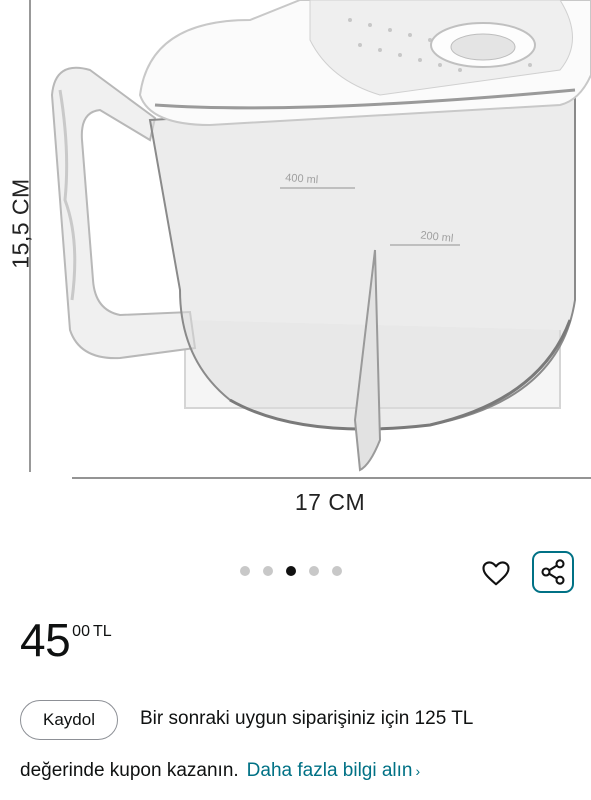 This screenshot has height=800, width=591. I want to click on width-dimension-label: 17 CM, so click(330, 502).